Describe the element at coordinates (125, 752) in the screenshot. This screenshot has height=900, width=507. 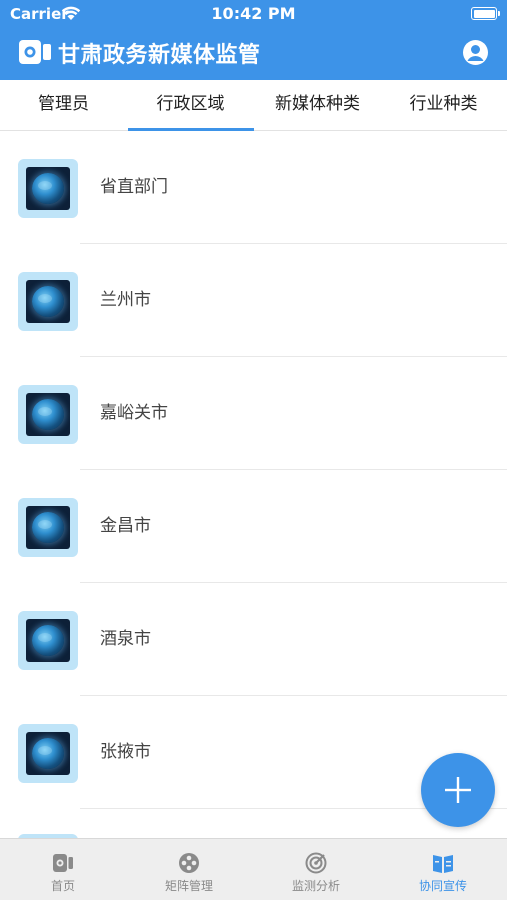
I see `list-item-label: 张掖市` at that location.